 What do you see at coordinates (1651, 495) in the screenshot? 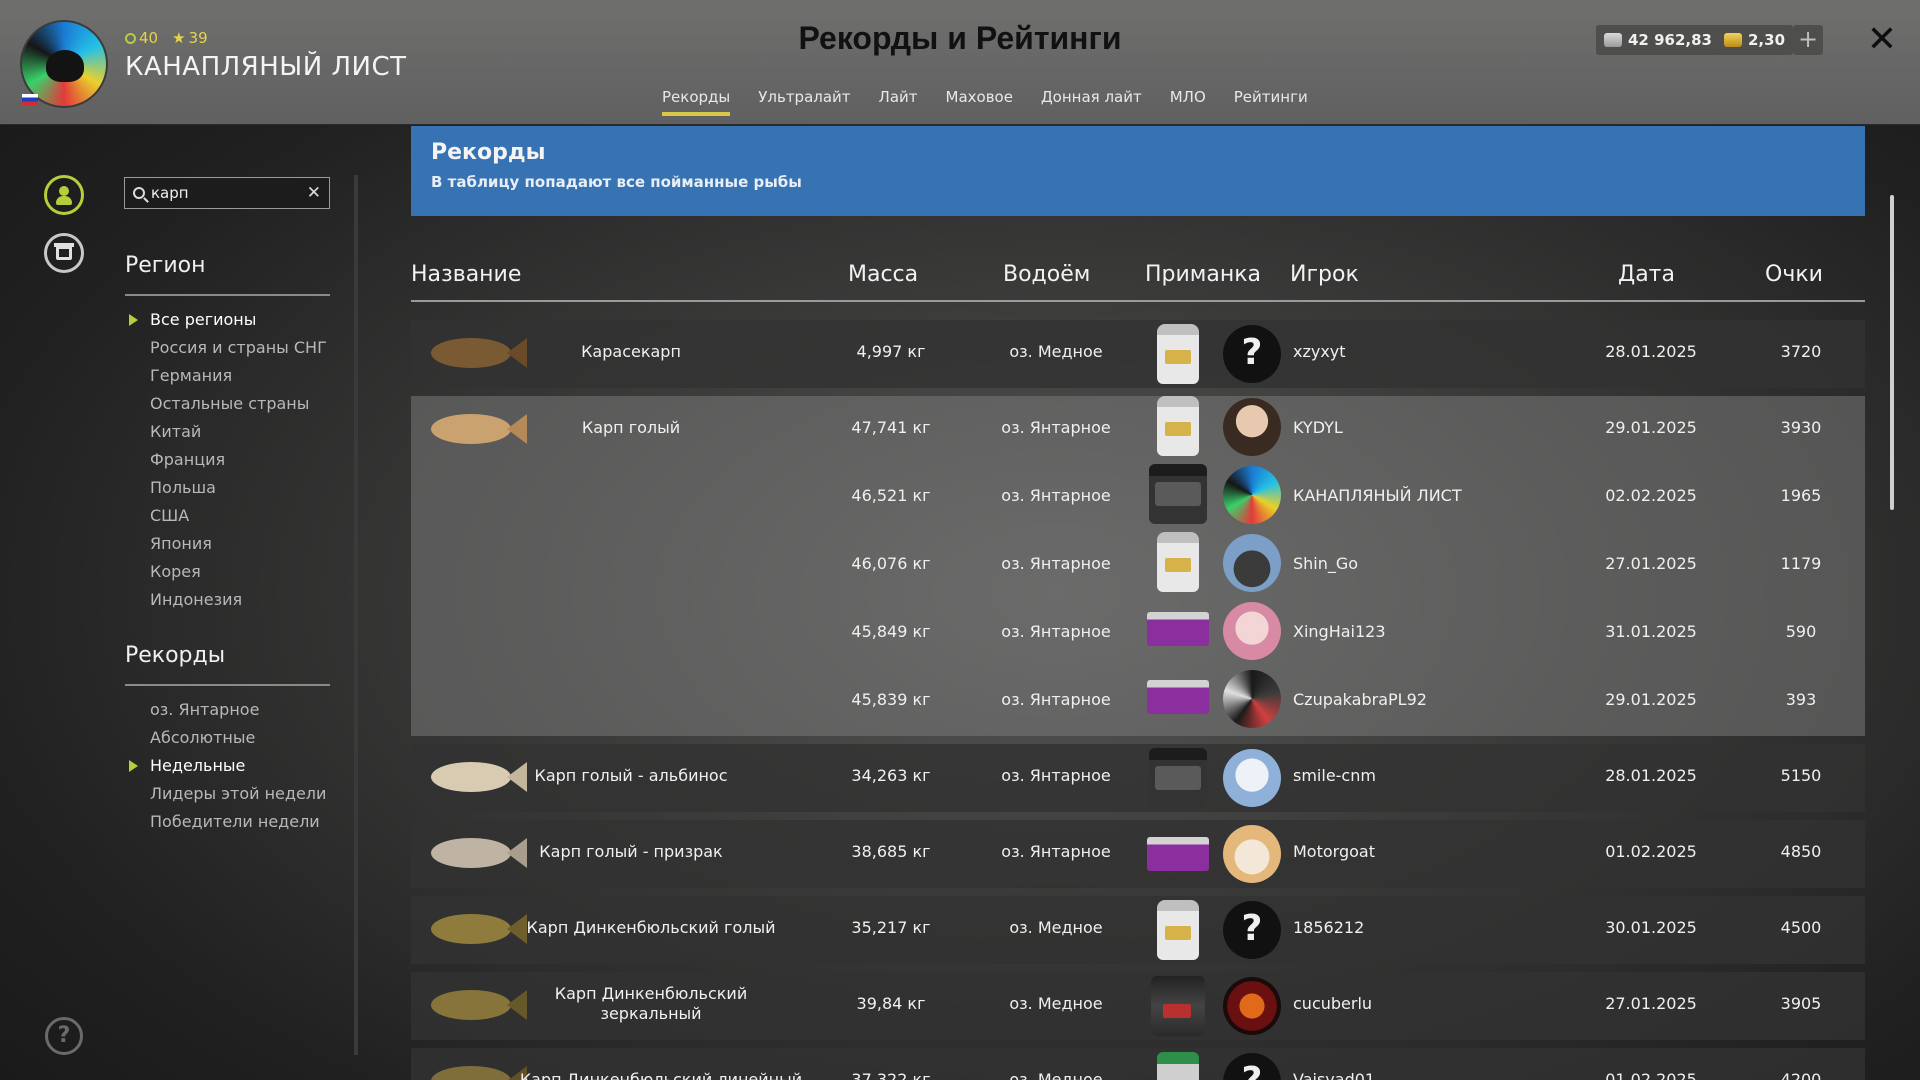
I see `record-date: 02.02.2025` at bounding box center [1651, 495].